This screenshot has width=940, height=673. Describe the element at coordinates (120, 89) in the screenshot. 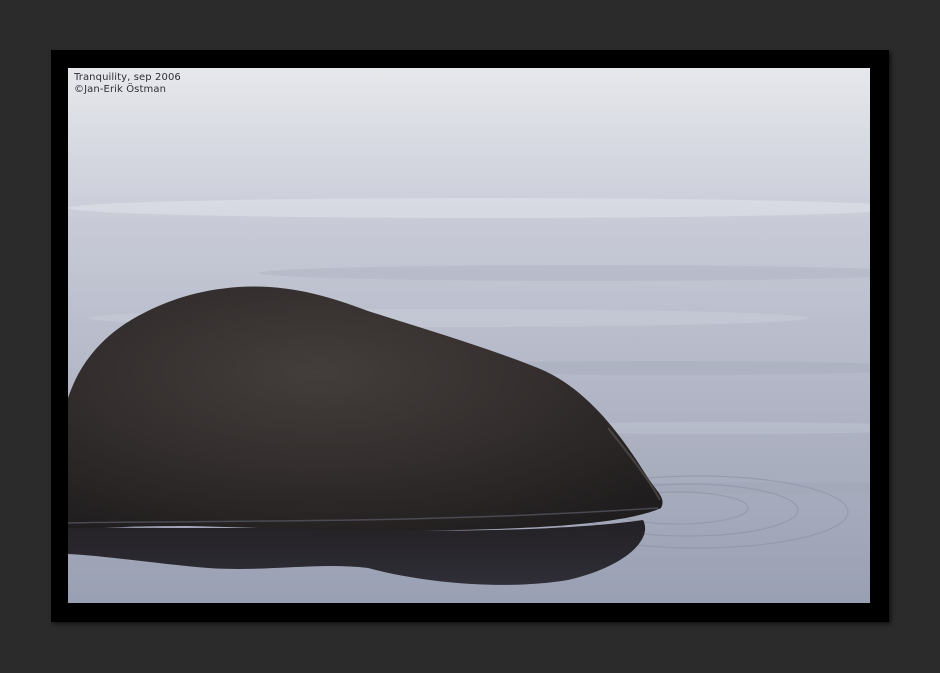

I see `caption-credit: ©Jan-Erik Östman` at that location.